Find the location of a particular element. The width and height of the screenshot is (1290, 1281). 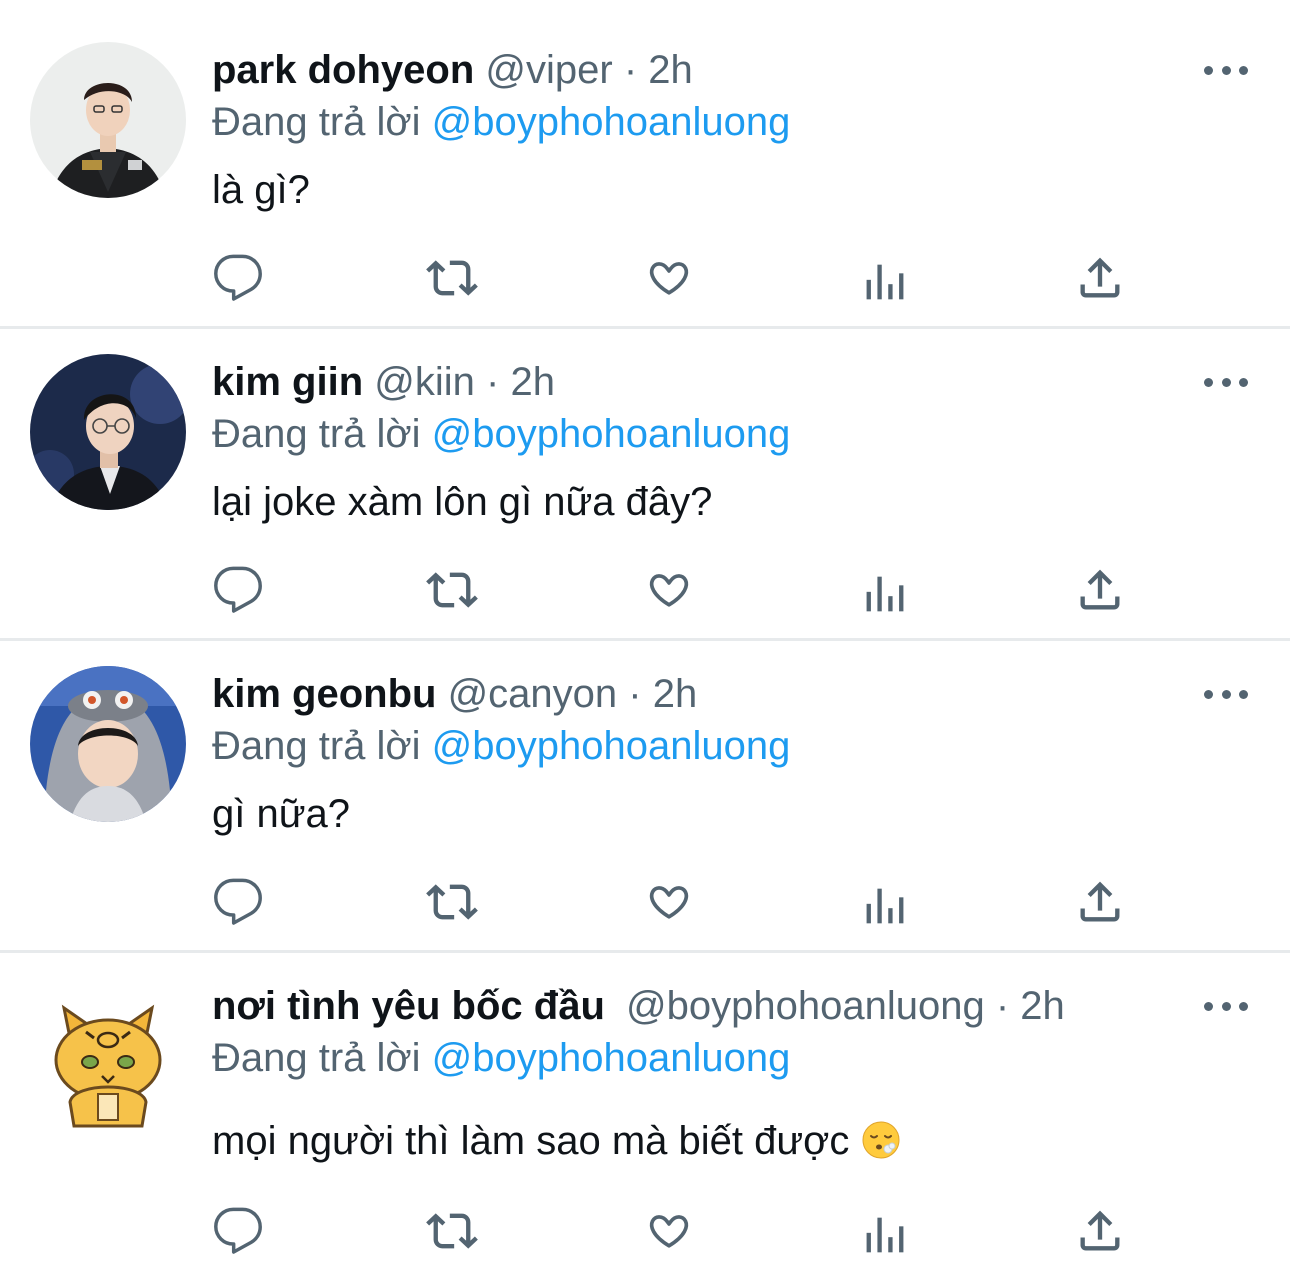

tweet-header: kim geonbu @canyon · 2h is located at coordinates (454, 694).